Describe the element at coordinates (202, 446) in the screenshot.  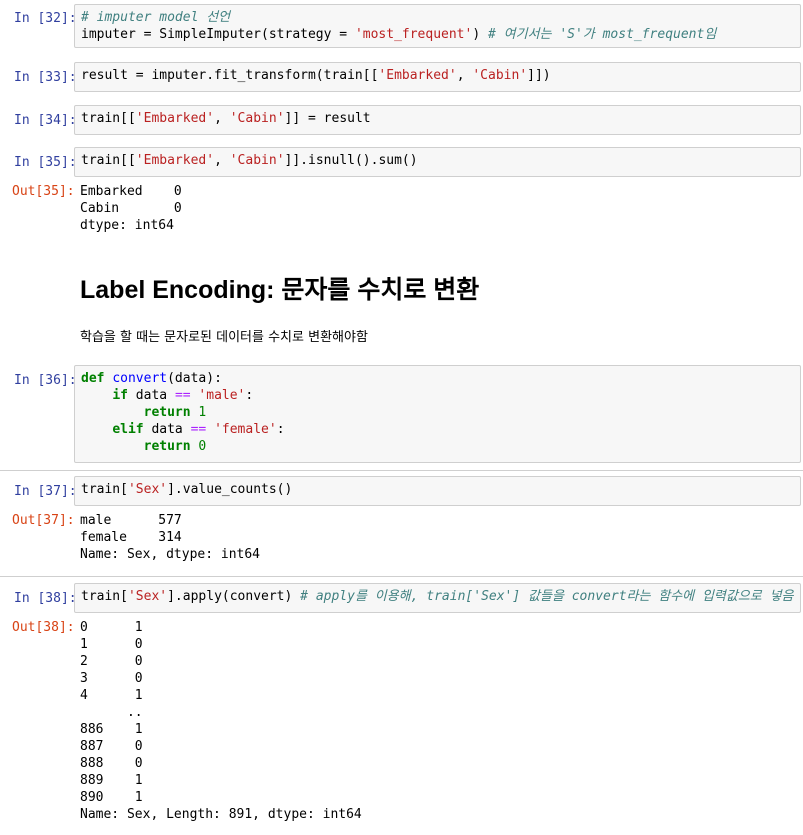
I see `code-number: 0` at that location.